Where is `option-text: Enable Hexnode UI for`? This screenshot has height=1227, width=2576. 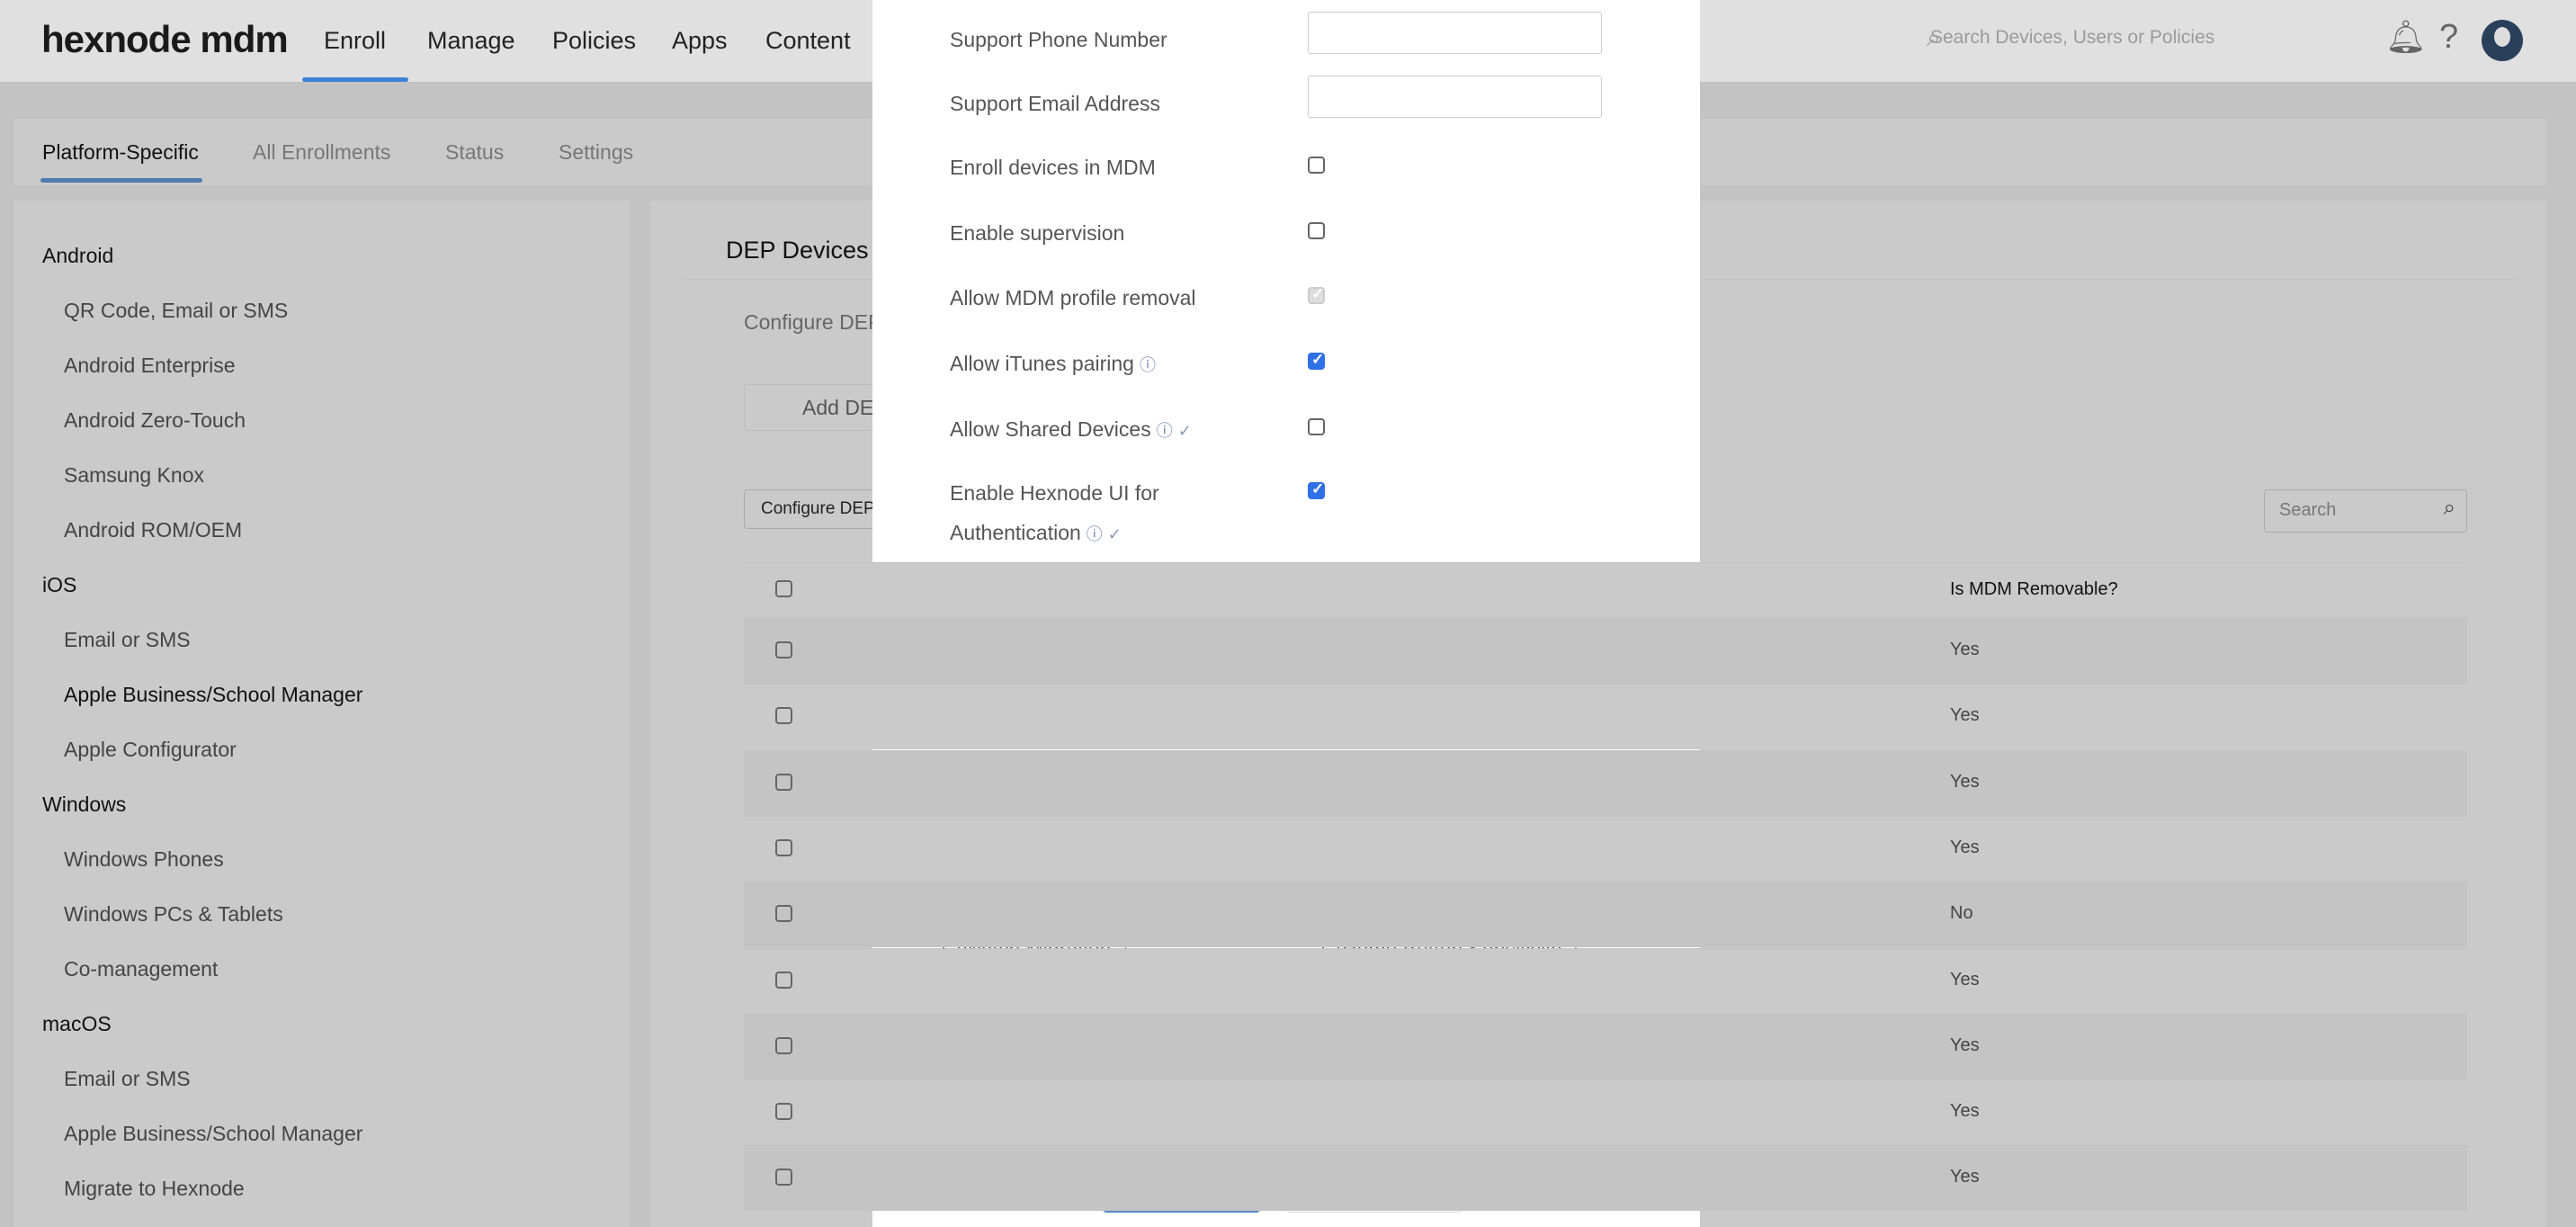
option-text: Enable Hexnode UI for is located at coordinates (1054, 493).